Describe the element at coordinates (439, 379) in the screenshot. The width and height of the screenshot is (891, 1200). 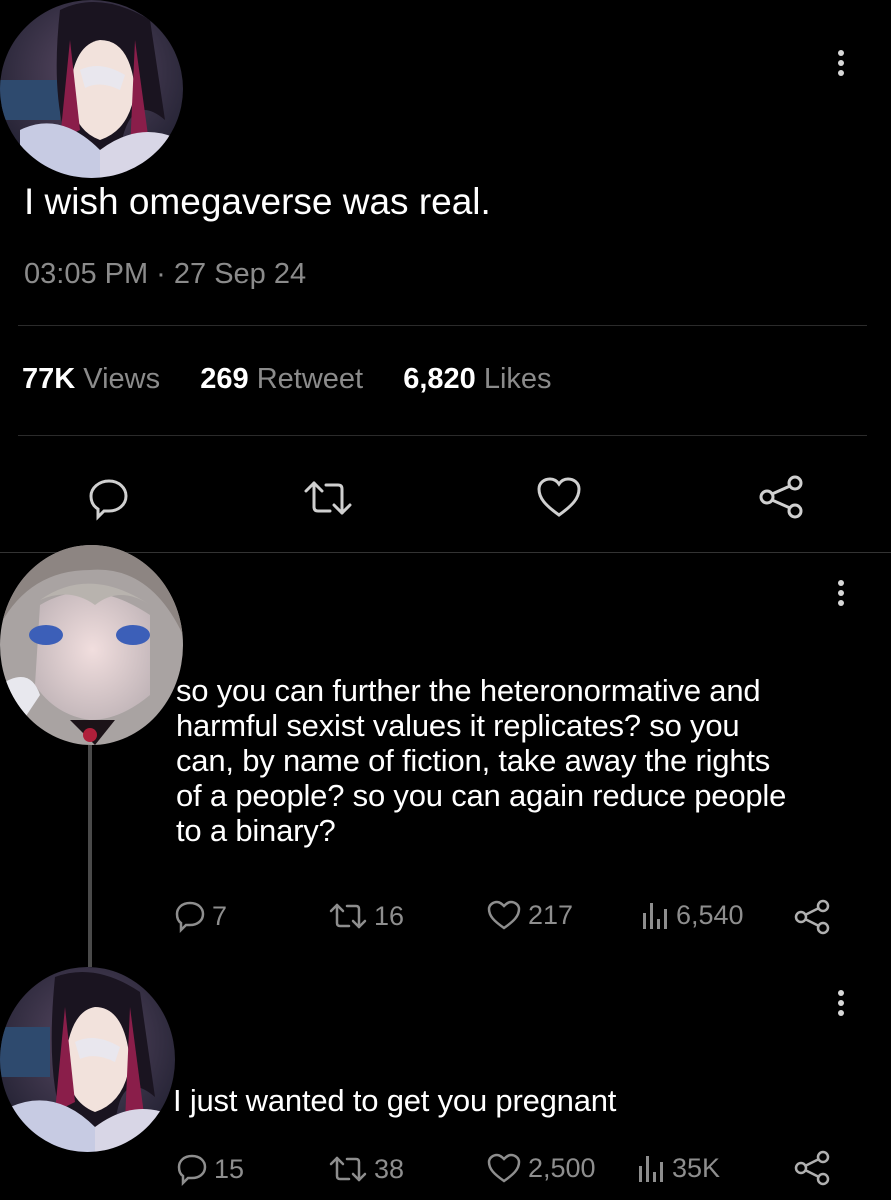
I see `likes-count: 6,820` at that location.